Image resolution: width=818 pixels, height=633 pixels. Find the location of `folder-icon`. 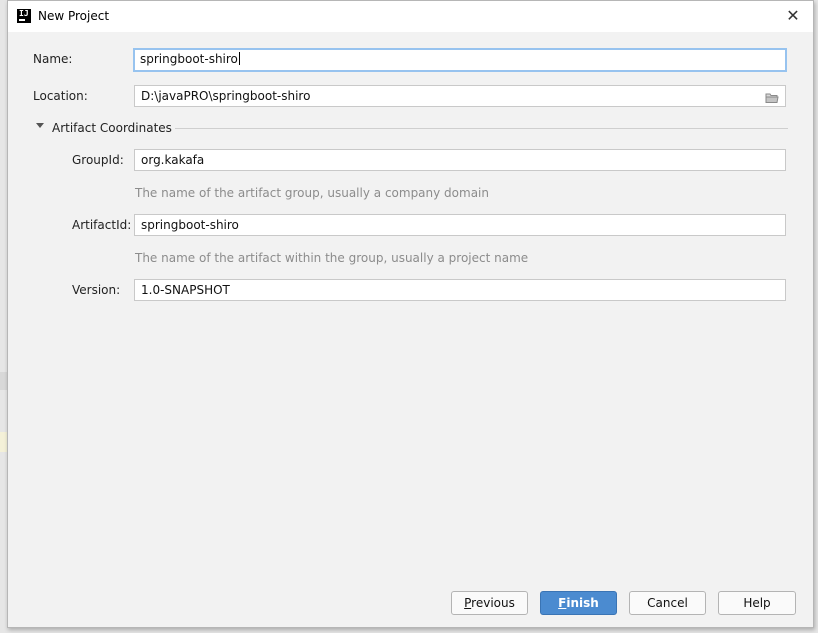

folder-icon is located at coordinates (772, 96).